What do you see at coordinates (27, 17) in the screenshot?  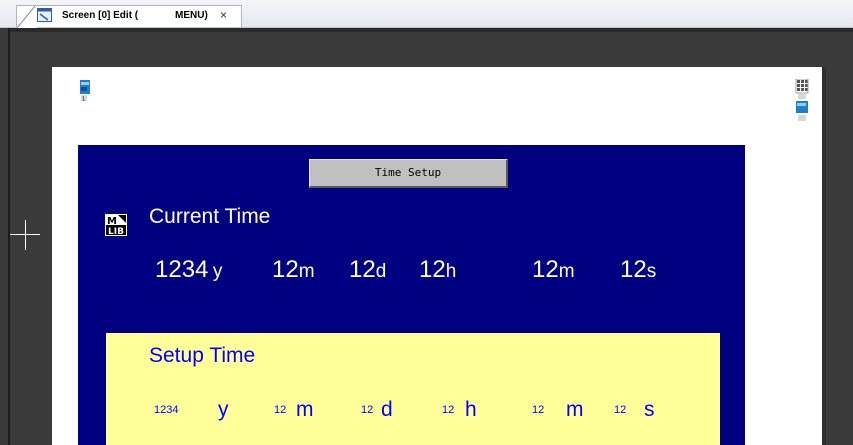 I see `tab-slant-edge` at bounding box center [27, 17].